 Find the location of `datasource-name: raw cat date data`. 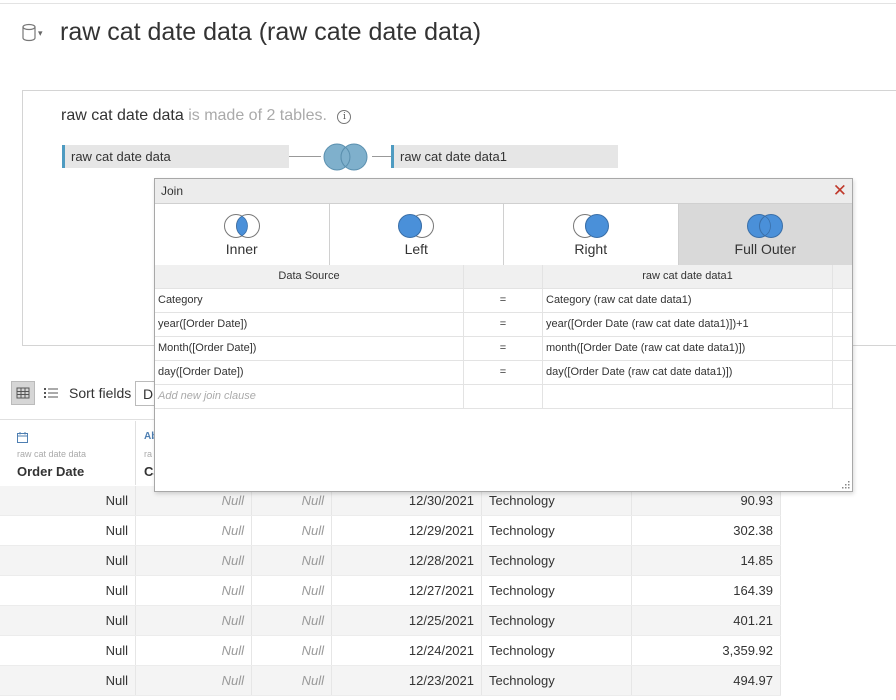

datasource-name: raw cat date data is located at coordinates (122, 115).